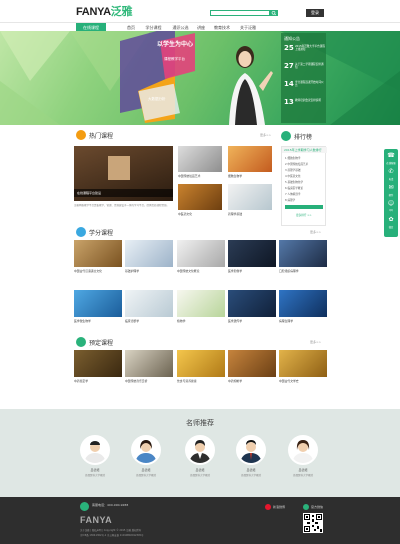 Image resolution: width=400 pixels, height=544 pixels. What do you see at coordinates (98, 381) in the screenshot?
I see `course-title: 中药鉴定学` at bounding box center [98, 381].